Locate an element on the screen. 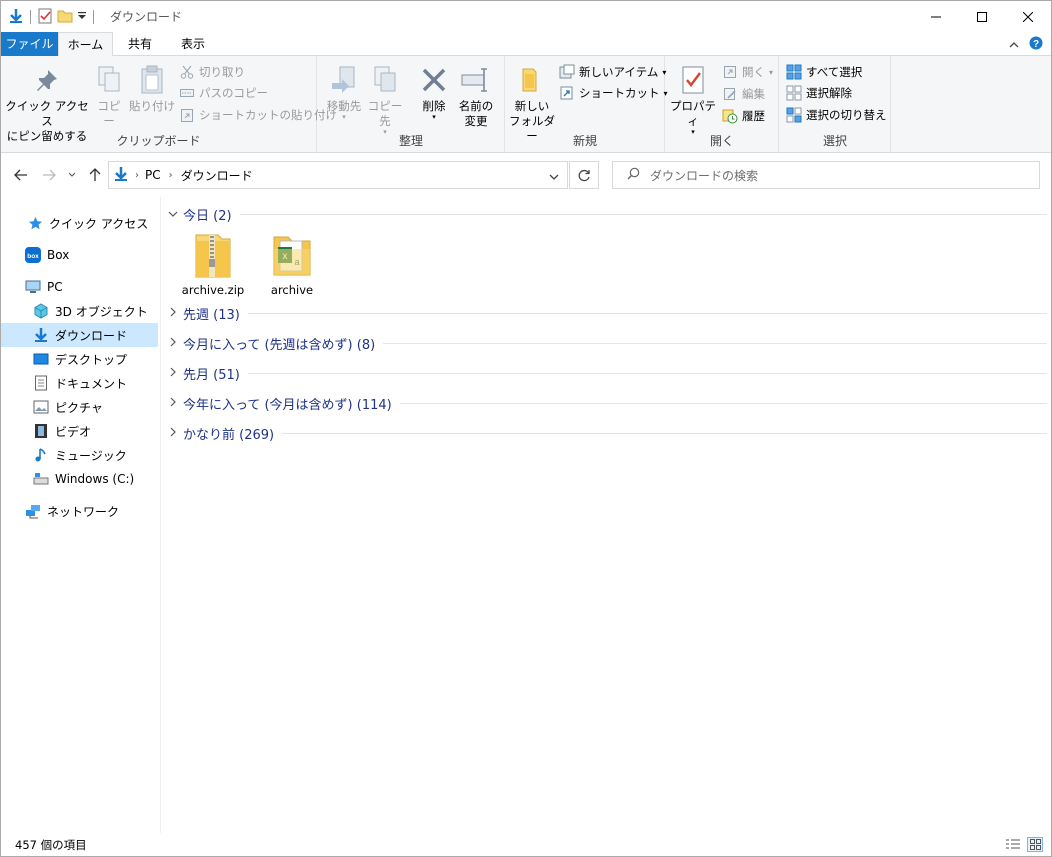  close-button is located at coordinates (1028, 16).